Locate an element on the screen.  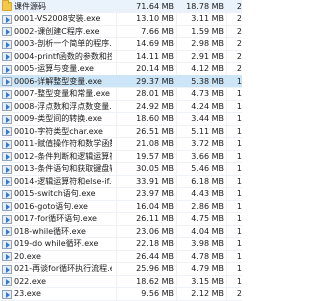
compressed-size: 3.11 MB is located at coordinates (207, 18).